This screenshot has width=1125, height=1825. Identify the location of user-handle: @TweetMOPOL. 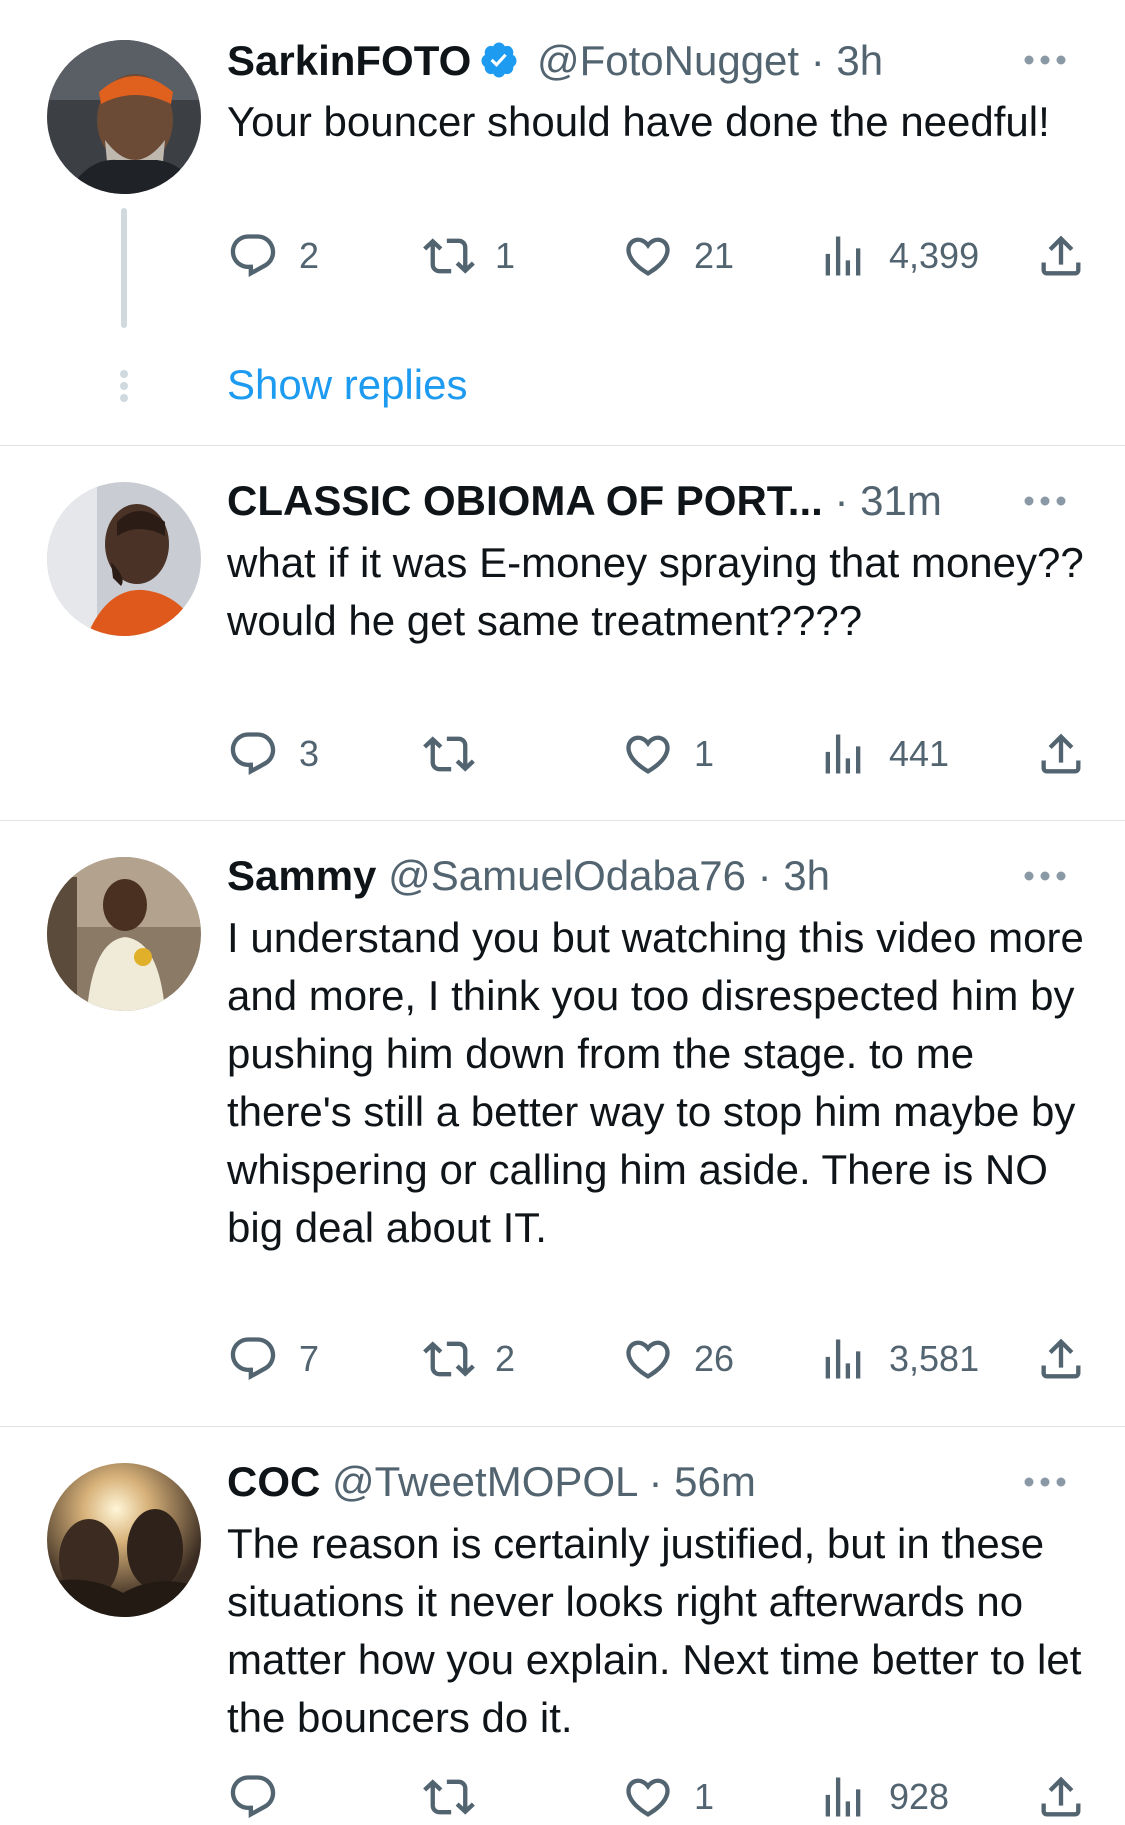
(484, 1481).